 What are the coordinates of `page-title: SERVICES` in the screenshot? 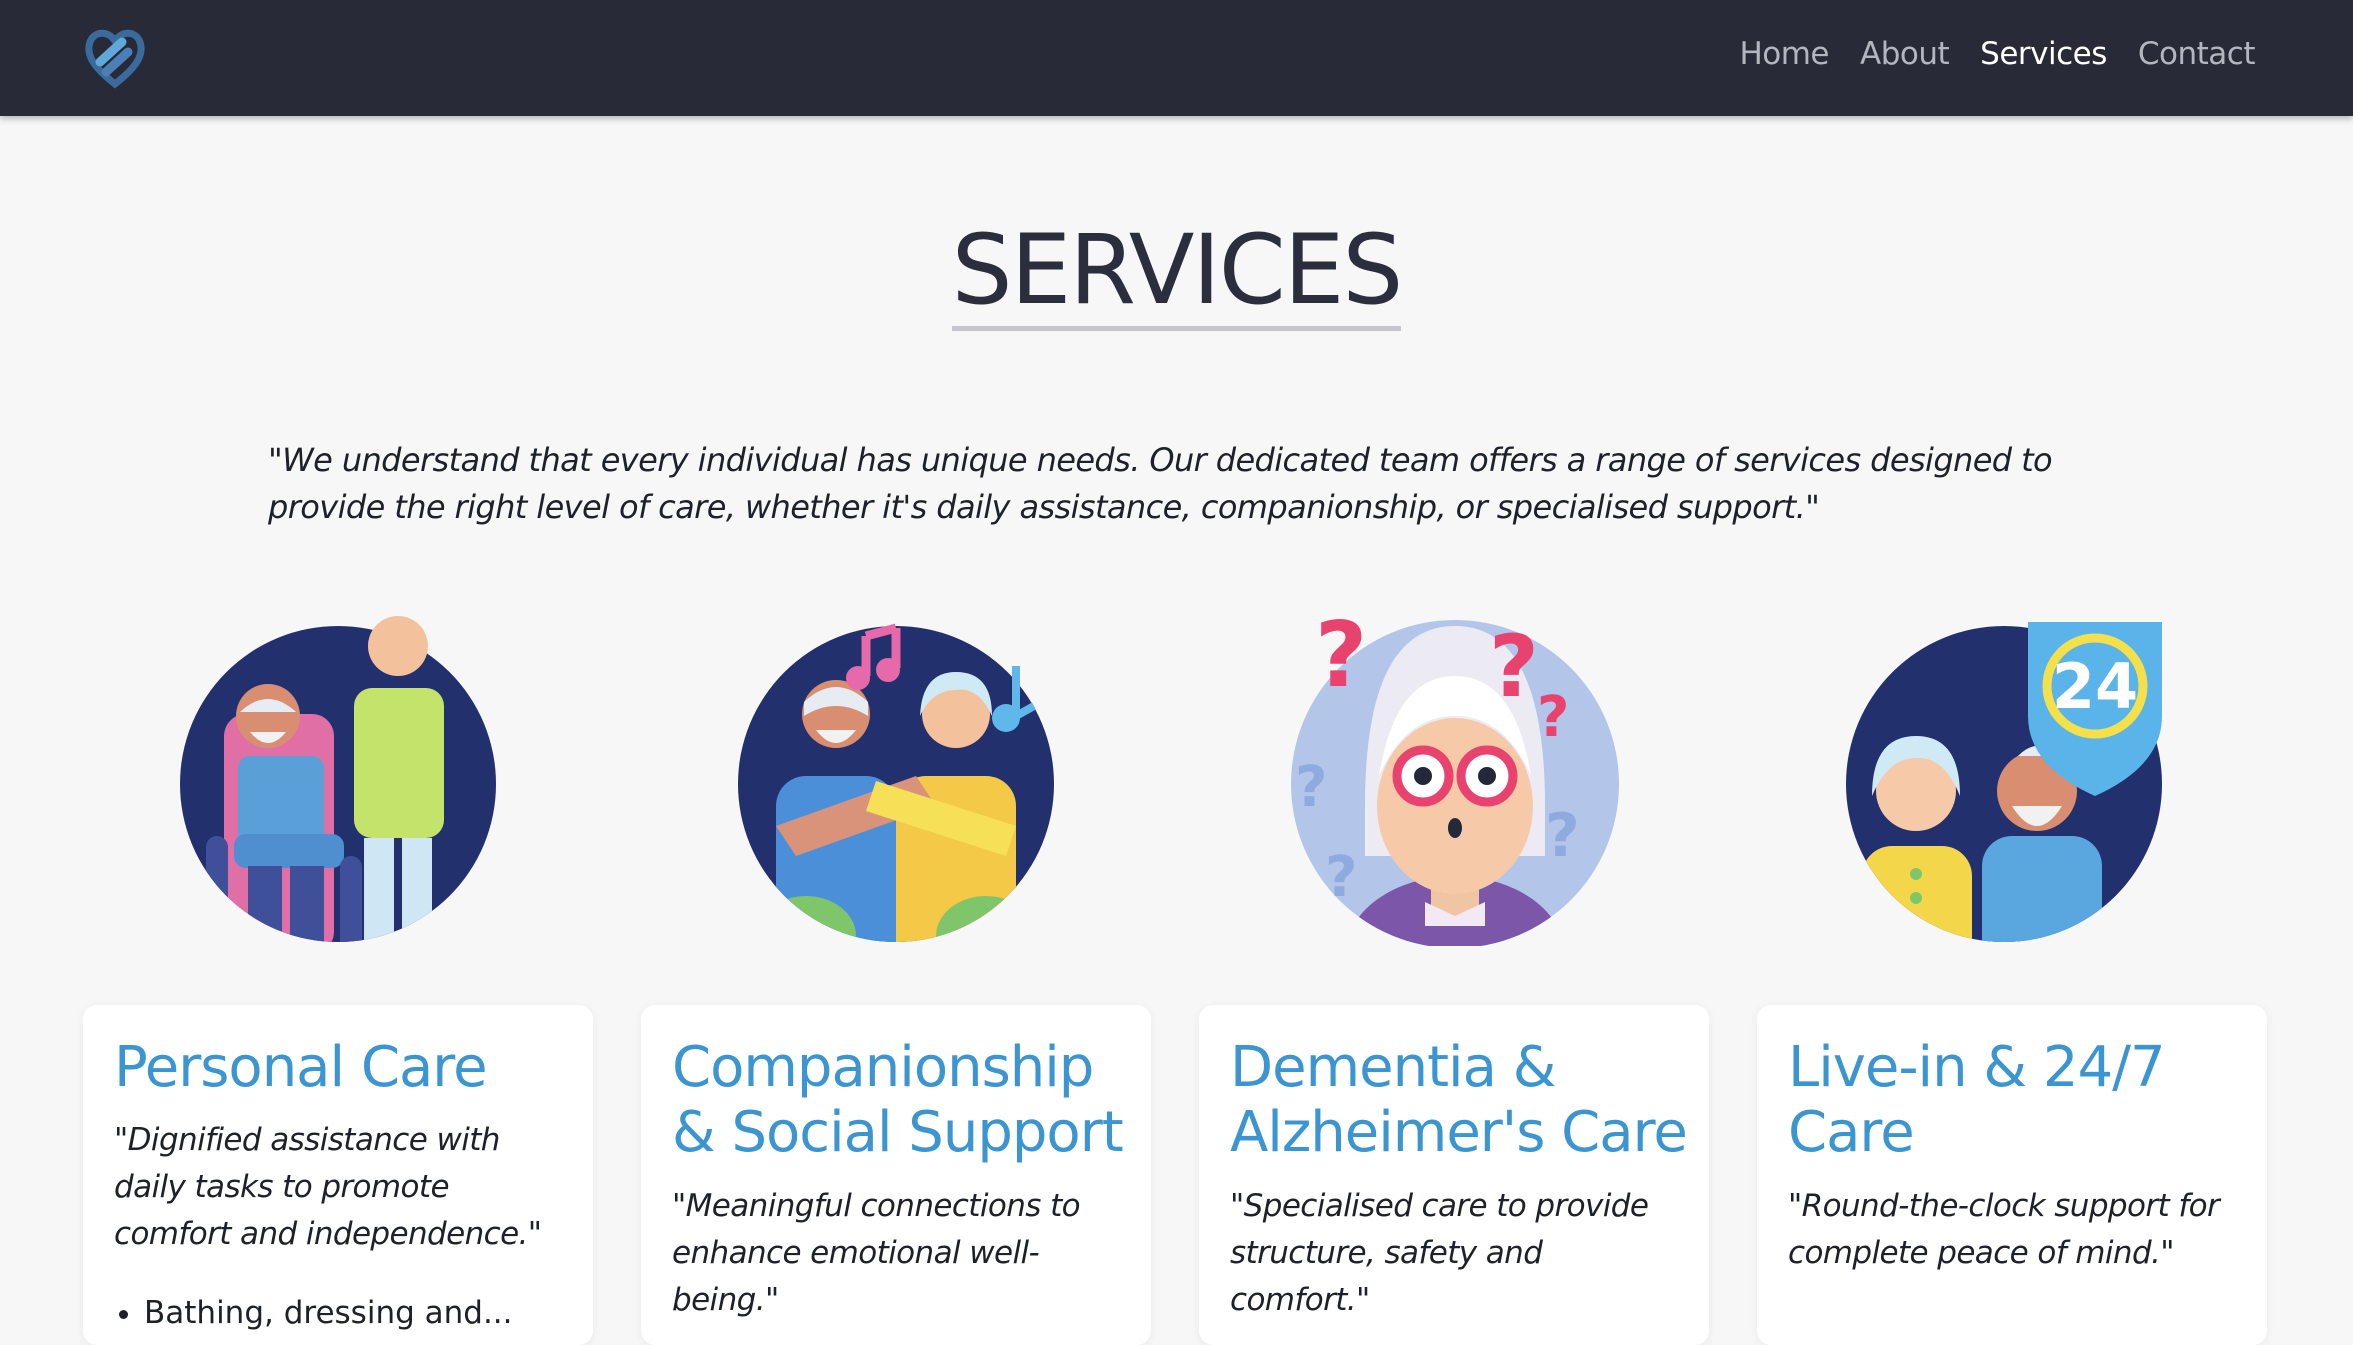 It's located at (1177, 275).